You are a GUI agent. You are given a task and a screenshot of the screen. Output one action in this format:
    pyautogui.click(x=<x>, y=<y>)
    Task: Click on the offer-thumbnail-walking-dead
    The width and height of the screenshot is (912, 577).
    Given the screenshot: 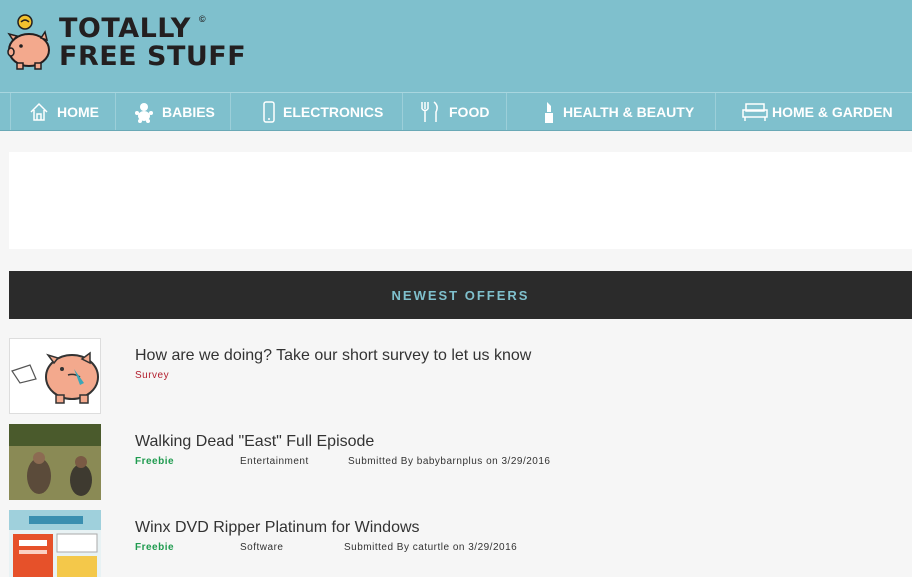 What is the action you would take?
    pyautogui.click(x=55, y=462)
    